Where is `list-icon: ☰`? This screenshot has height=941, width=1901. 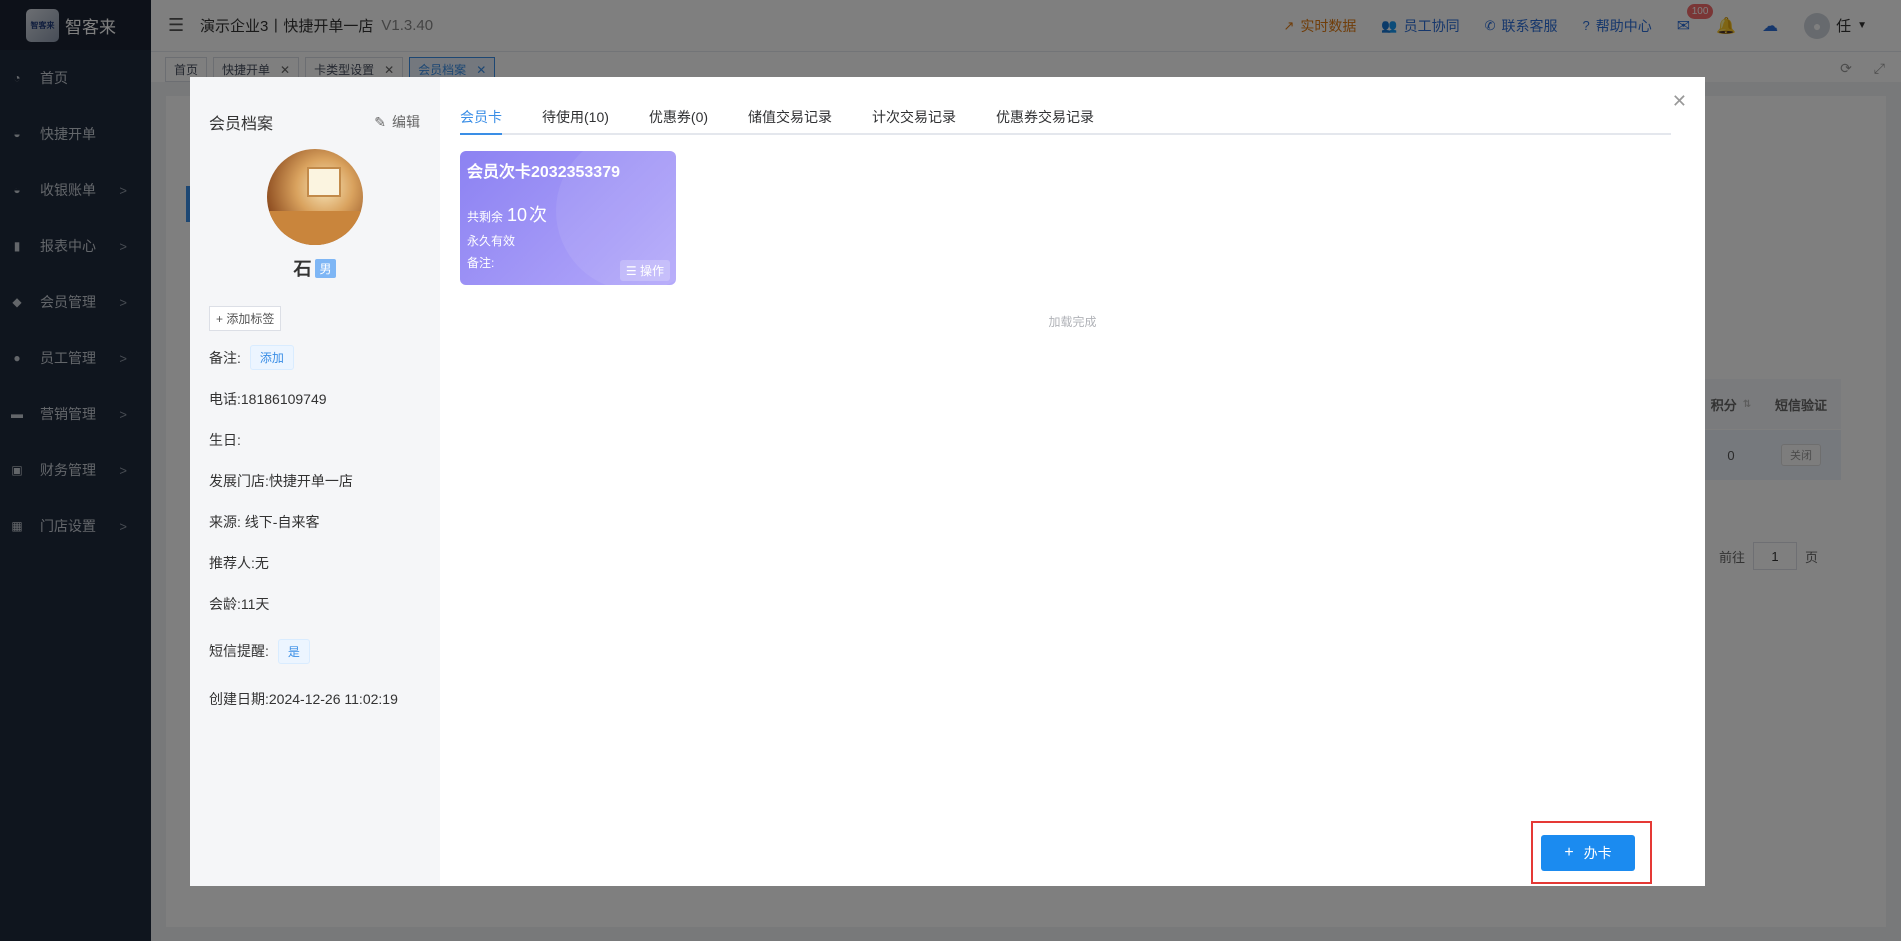 list-icon: ☰ is located at coordinates (632, 271).